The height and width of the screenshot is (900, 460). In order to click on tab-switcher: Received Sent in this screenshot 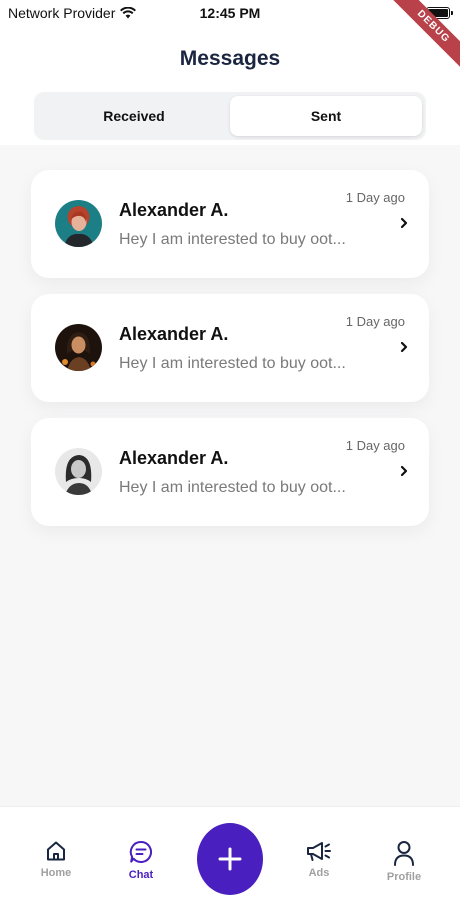, I will do `click(230, 116)`.